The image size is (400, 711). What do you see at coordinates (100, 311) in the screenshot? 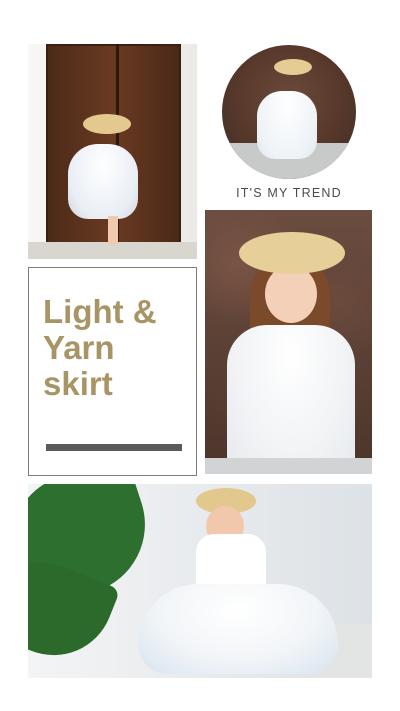
I see `title-line-1: Light &` at bounding box center [100, 311].